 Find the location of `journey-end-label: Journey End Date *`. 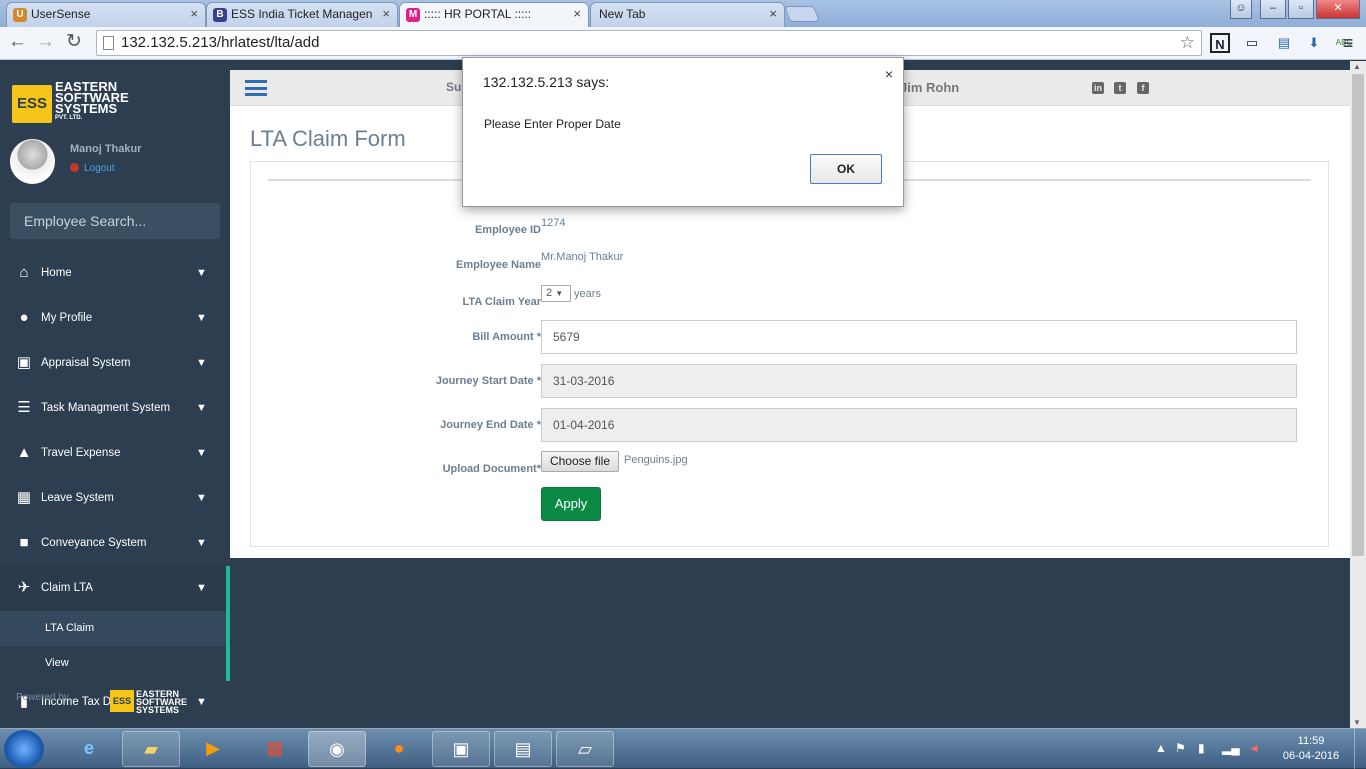

journey-end-label: Journey End Date * is located at coordinates (490, 425).